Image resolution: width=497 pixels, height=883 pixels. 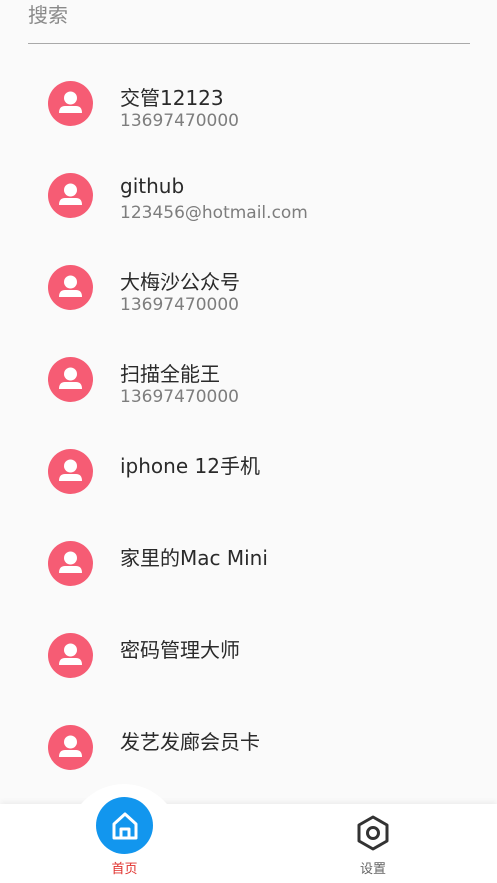 I want to click on list-item: 大梅沙公众号 13697470000, so click(x=248, y=288).